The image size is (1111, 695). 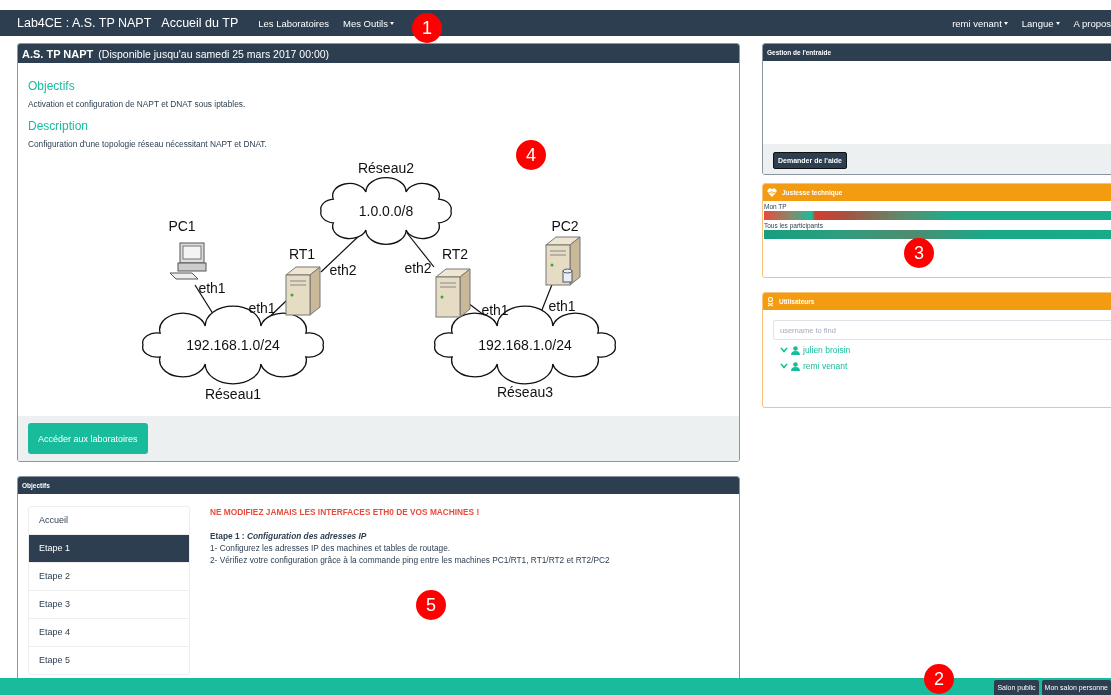 What do you see at coordinates (84, 23) in the screenshot?
I see `brand-title: Lab4CE : A.S. TP NAPT` at bounding box center [84, 23].